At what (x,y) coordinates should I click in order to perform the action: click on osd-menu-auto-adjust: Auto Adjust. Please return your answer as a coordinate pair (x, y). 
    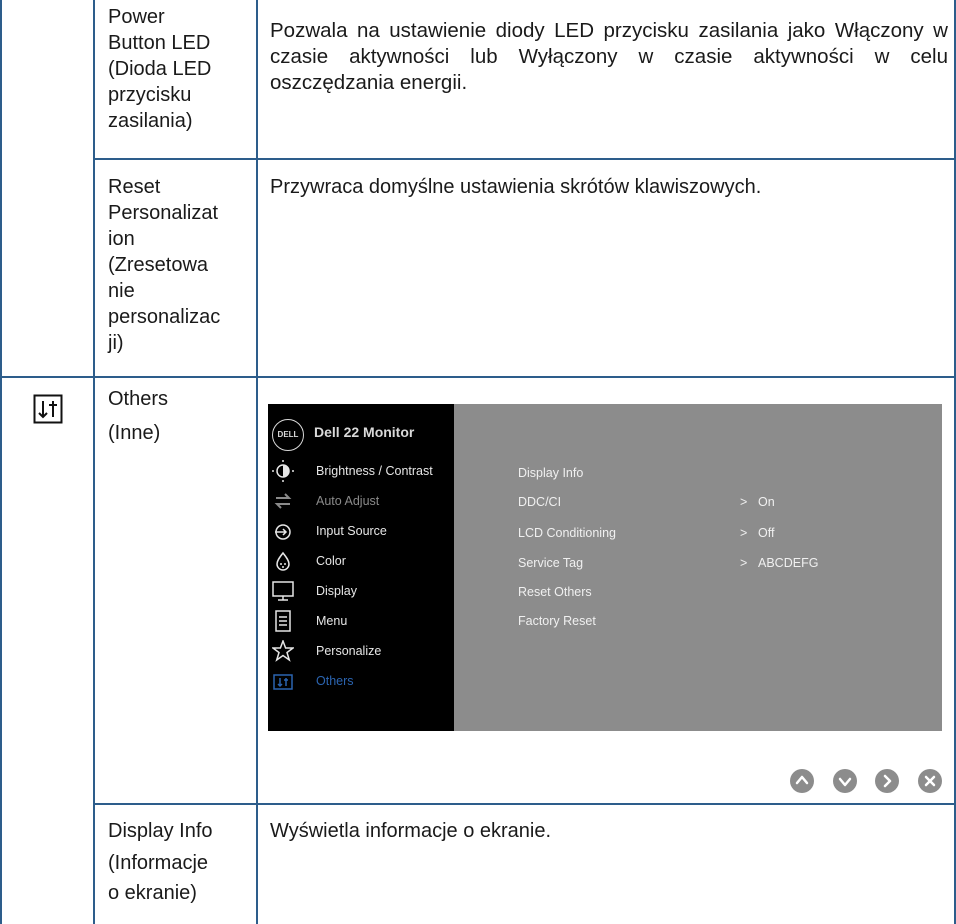
    Looking at the image, I should click on (361, 502).